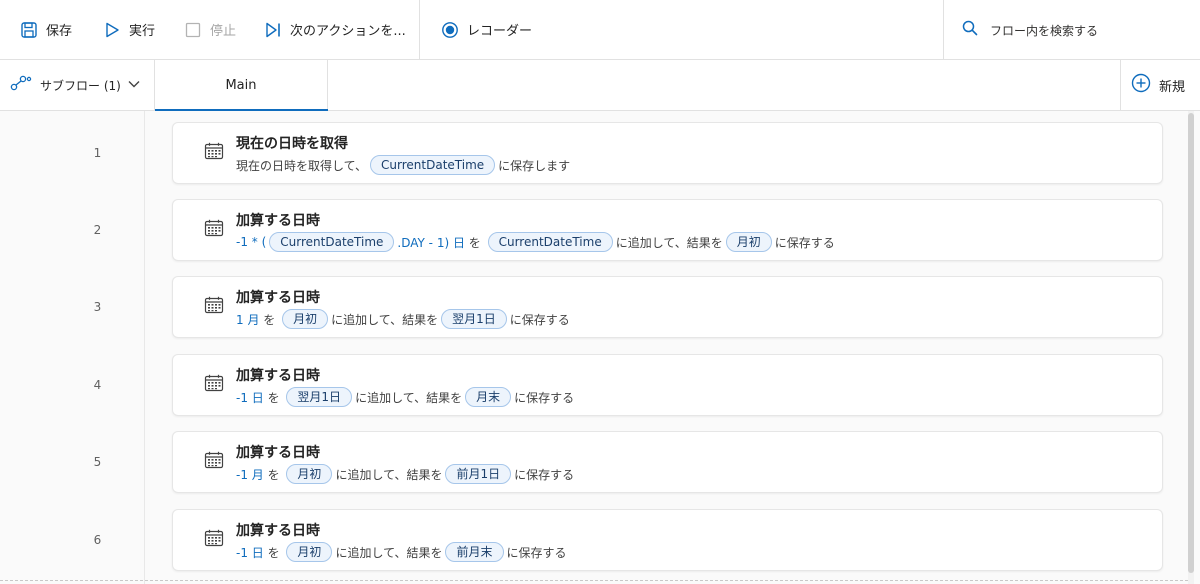  I want to click on line-number: 3, so click(97, 307).